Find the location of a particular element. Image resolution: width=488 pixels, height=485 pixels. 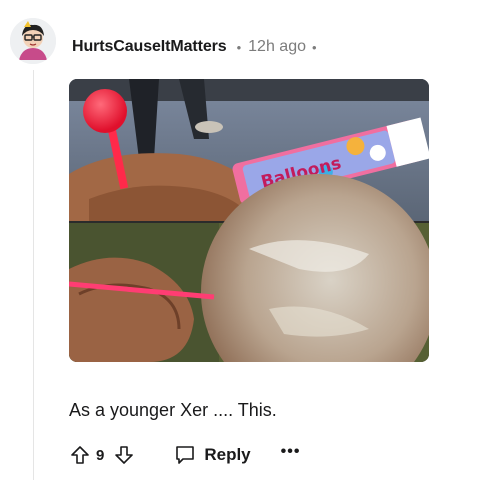

comment-meta: HurtsCauseItMatters • 12h ago • is located at coordinates (194, 47).